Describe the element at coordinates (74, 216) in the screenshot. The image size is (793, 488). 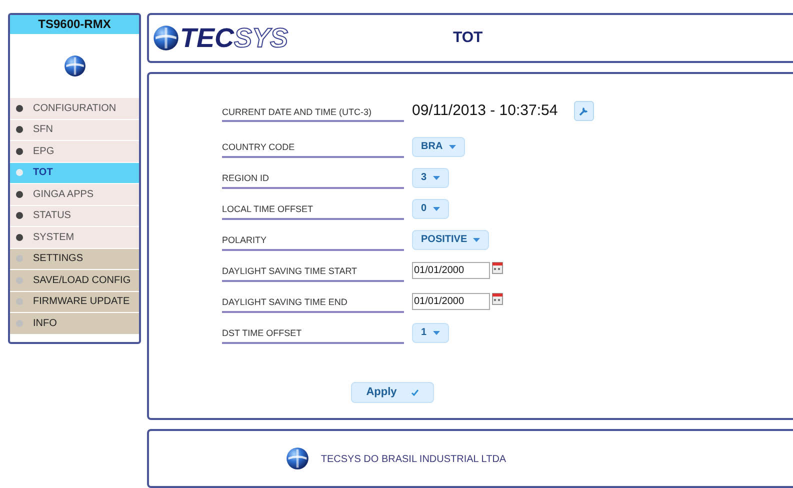
I see `sidebar-item: STATUS` at that location.